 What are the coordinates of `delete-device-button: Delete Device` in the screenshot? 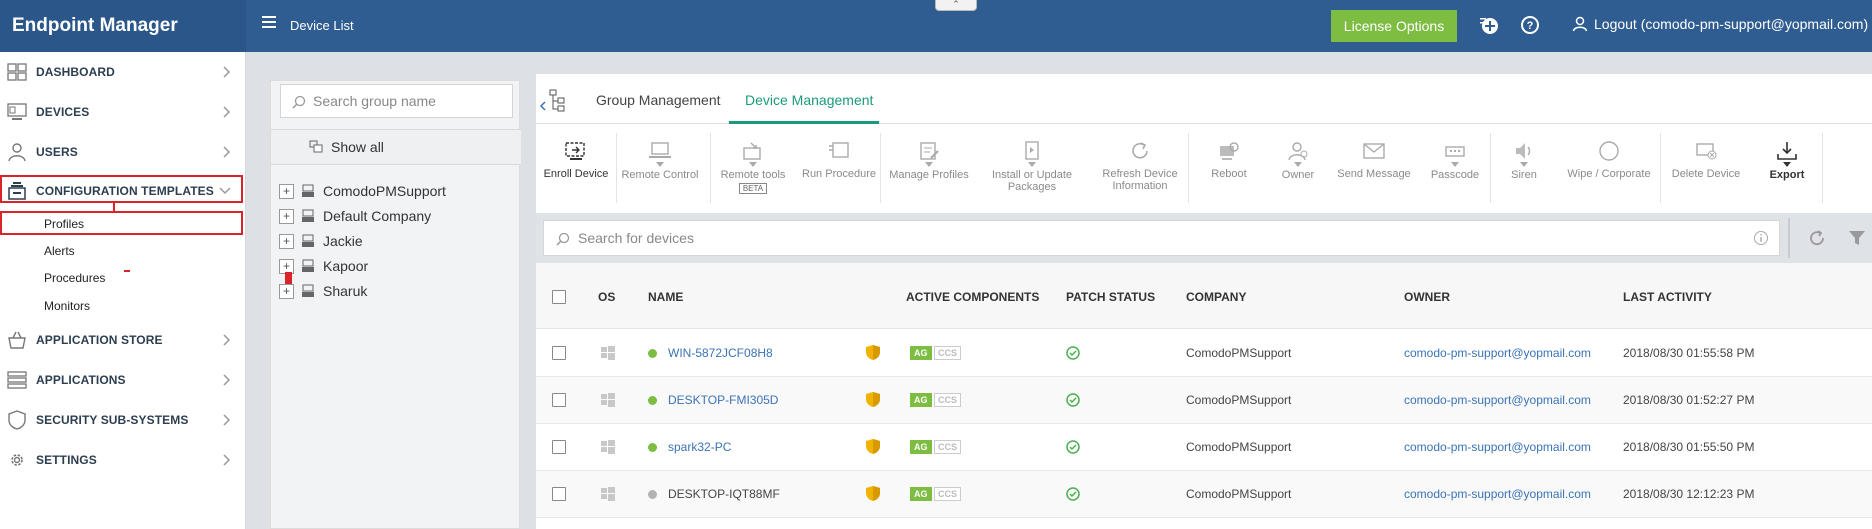 It's located at (1706, 167).